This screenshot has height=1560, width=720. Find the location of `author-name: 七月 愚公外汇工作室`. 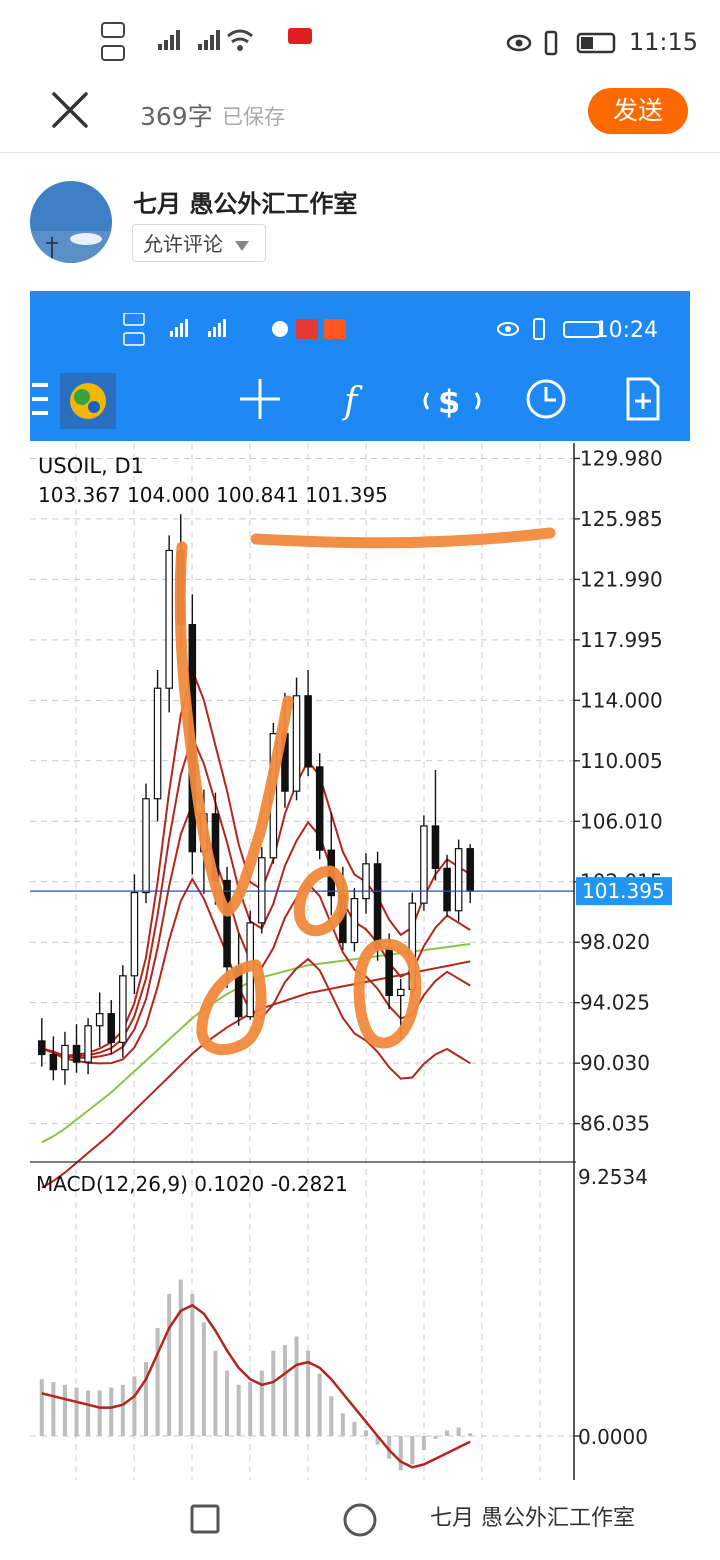

author-name: 七月 愚公外汇工作室 is located at coordinates (245, 204).